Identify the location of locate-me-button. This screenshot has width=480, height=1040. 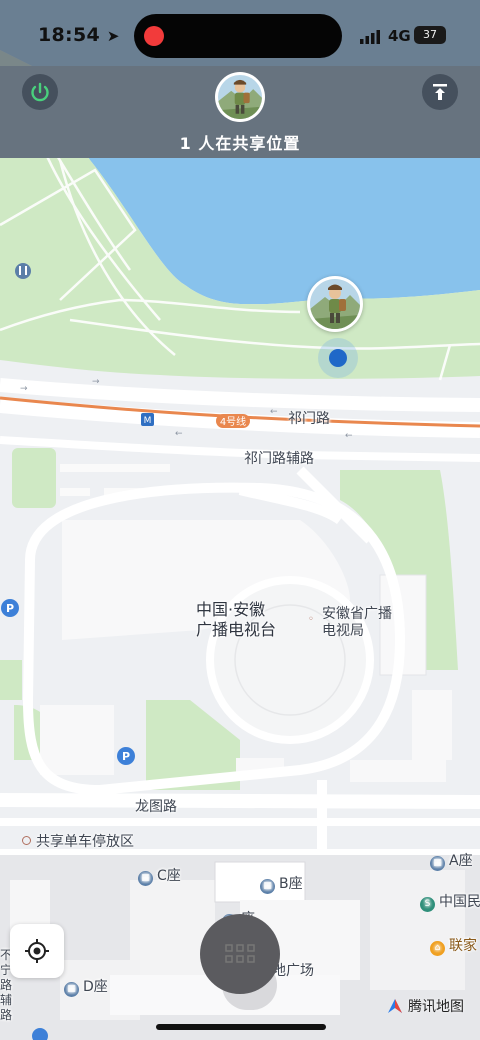
(37, 951).